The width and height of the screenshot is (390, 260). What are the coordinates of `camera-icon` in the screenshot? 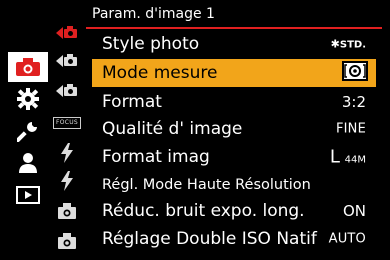 It's located at (28, 67).